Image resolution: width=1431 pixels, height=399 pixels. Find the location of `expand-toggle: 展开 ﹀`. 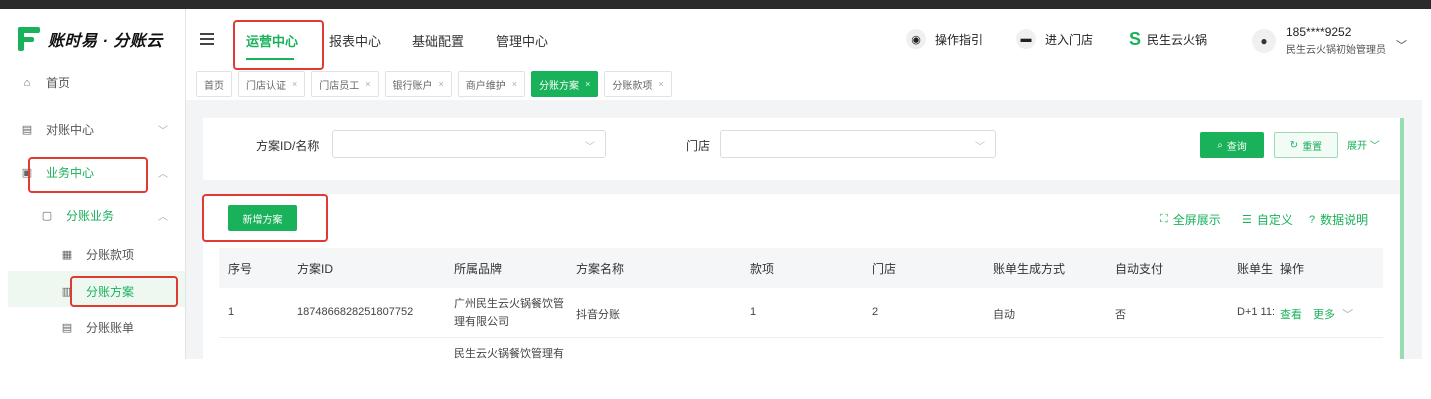

expand-toggle: 展开 ﹀ is located at coordinates (1363, 144).